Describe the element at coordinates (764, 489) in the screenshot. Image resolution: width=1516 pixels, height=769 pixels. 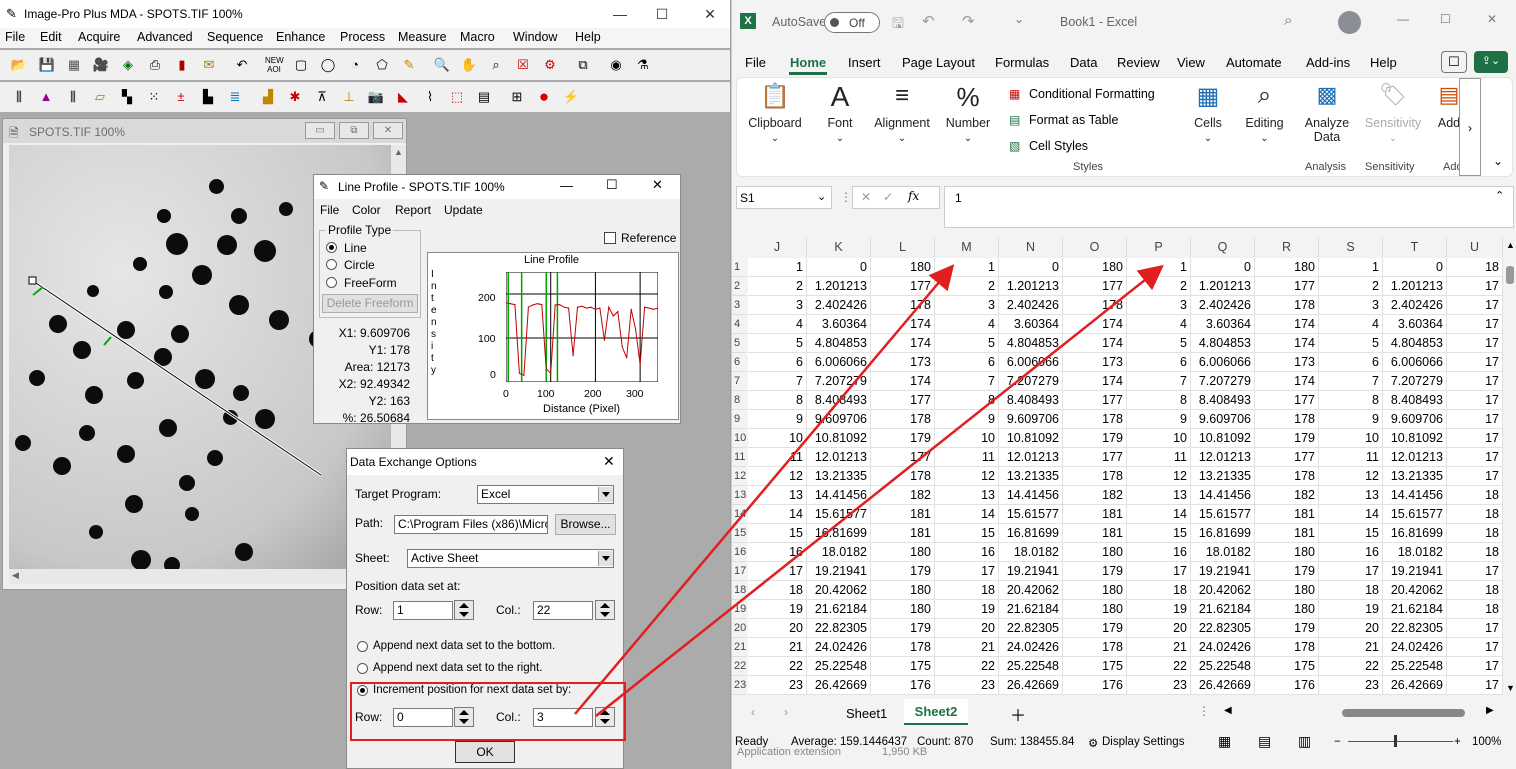
I see `arrow-to-column-m` at that location.